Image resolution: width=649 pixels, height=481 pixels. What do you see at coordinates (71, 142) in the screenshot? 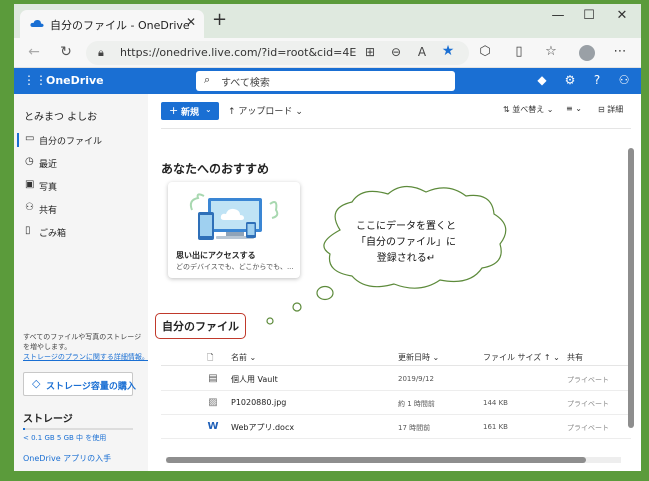
I see `sidebar-item-label: 自分のファイル` at bounding box center [71, 142].